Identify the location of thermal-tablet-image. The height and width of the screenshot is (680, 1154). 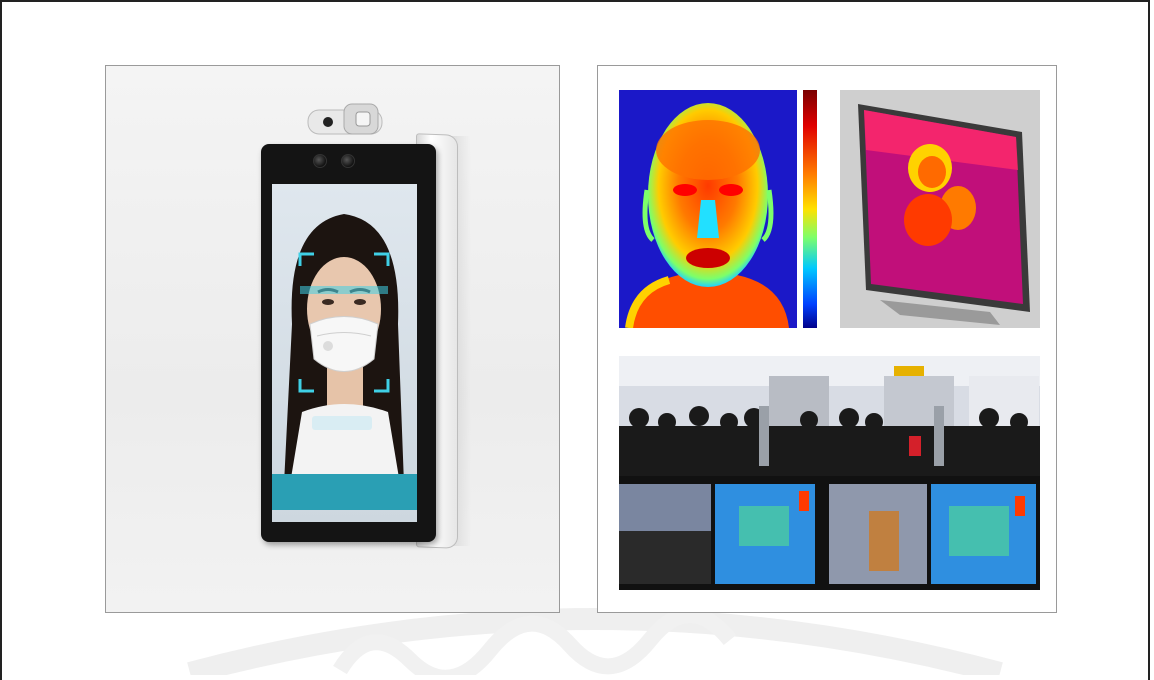
(940, 209).